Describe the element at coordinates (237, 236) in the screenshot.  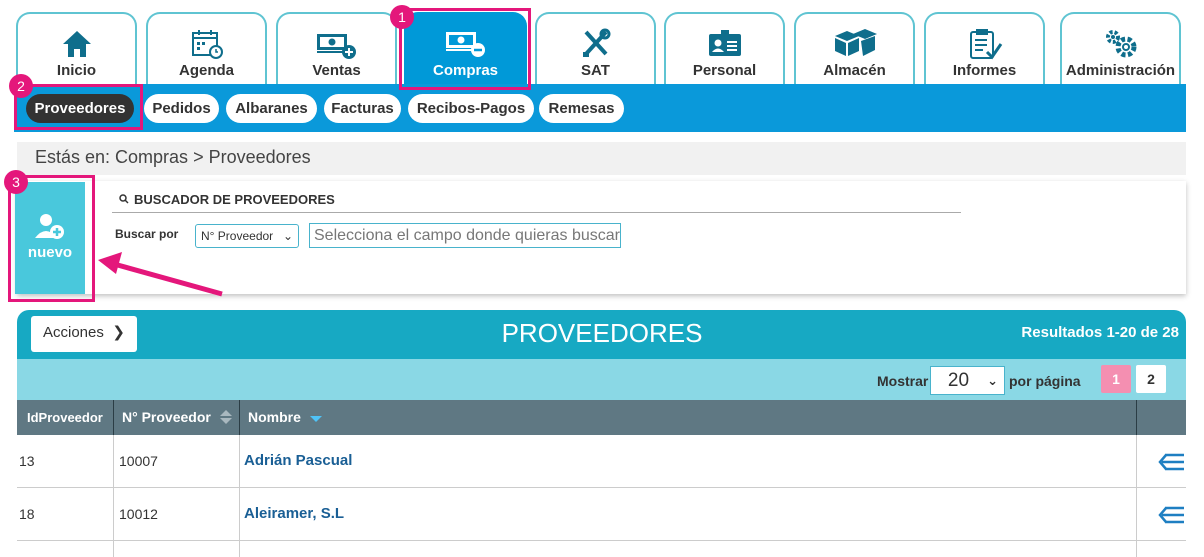
I see `search-field-value: N° Proveedor` at that location.